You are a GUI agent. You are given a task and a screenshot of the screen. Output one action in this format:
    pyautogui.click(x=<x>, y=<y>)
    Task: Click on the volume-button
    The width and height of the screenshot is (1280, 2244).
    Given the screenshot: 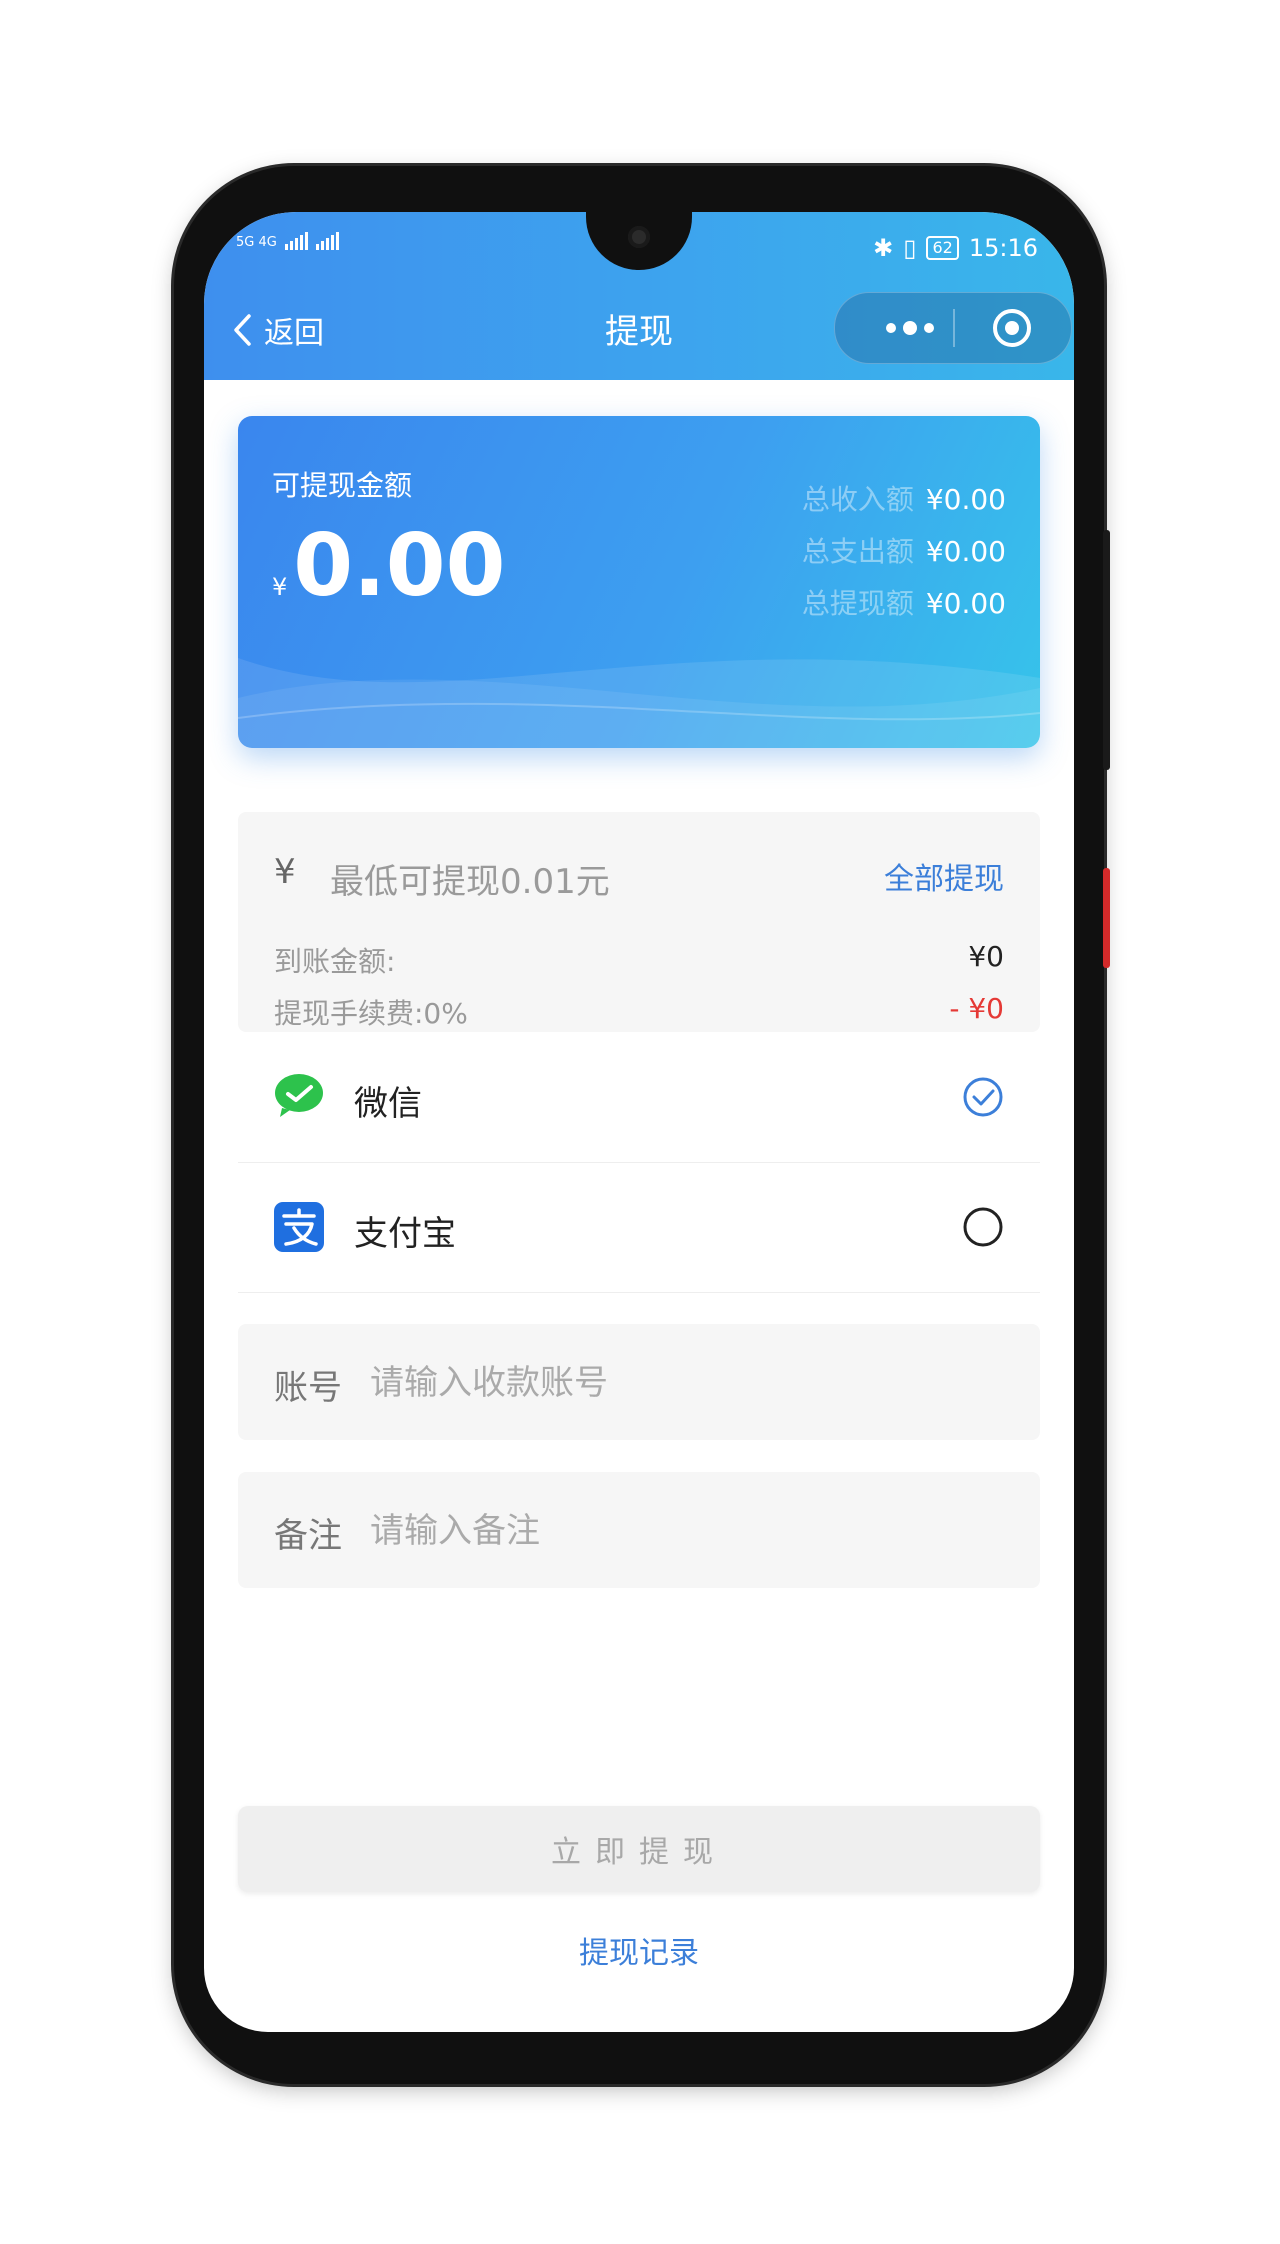 What is the action you would take?
    pyautogui.click(x=1106, y=650)
    